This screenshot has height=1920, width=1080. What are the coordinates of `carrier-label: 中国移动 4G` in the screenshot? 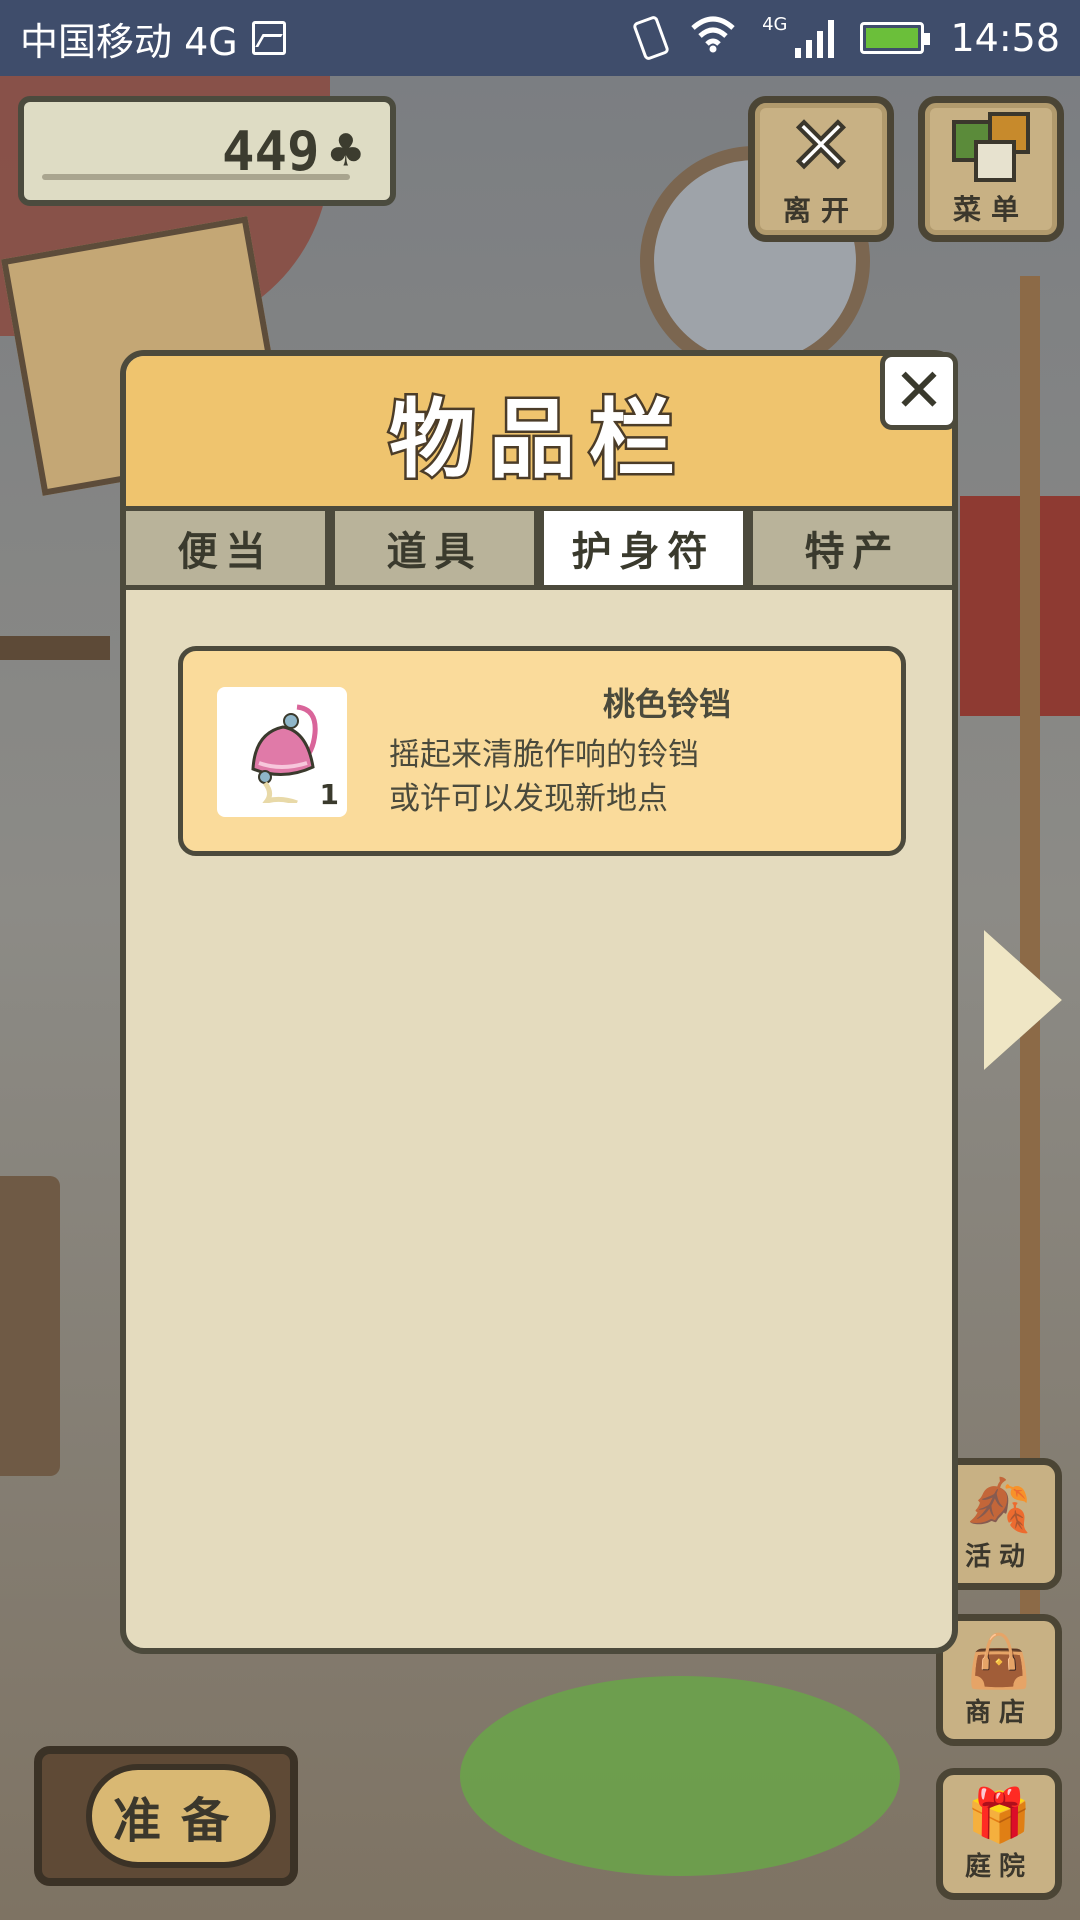 It's located at (129, 41).